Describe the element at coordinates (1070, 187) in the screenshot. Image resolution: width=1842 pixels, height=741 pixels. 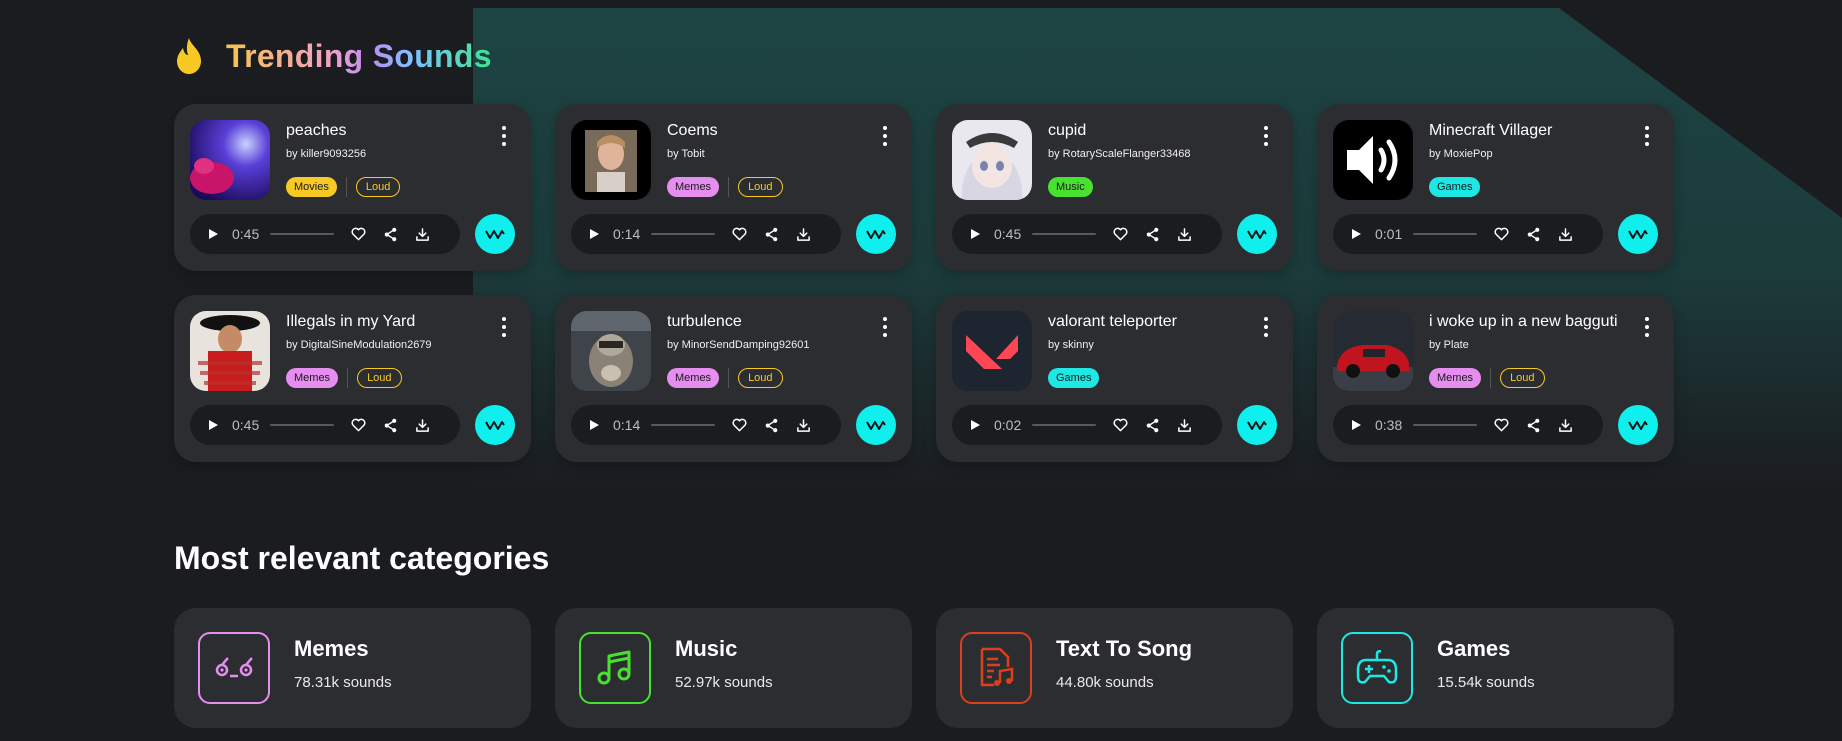
I see `tag-music: Music` at that location.